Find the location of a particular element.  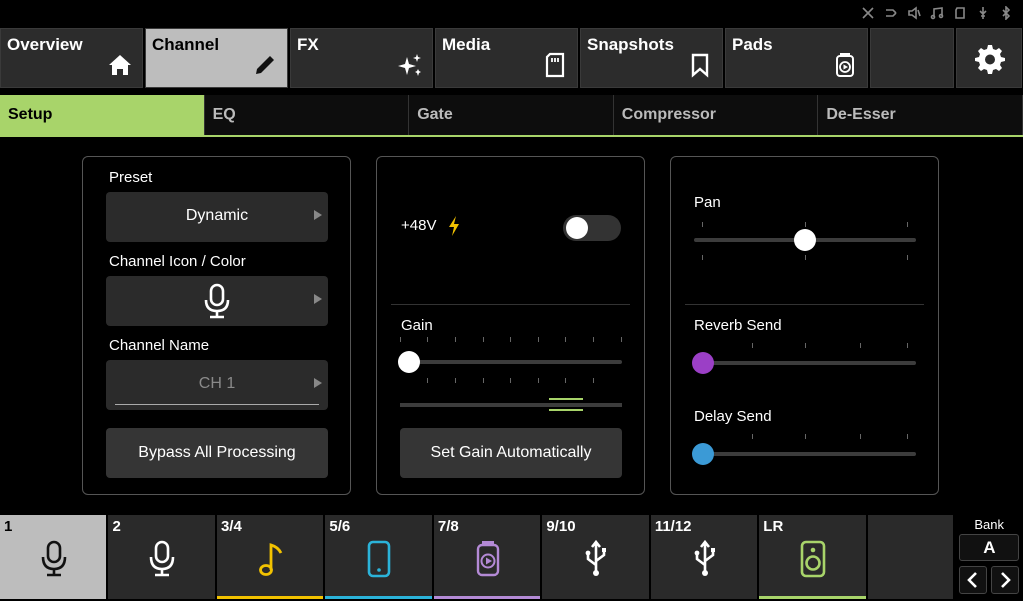

pan-label: Pan is located at coordinates (707, 202).